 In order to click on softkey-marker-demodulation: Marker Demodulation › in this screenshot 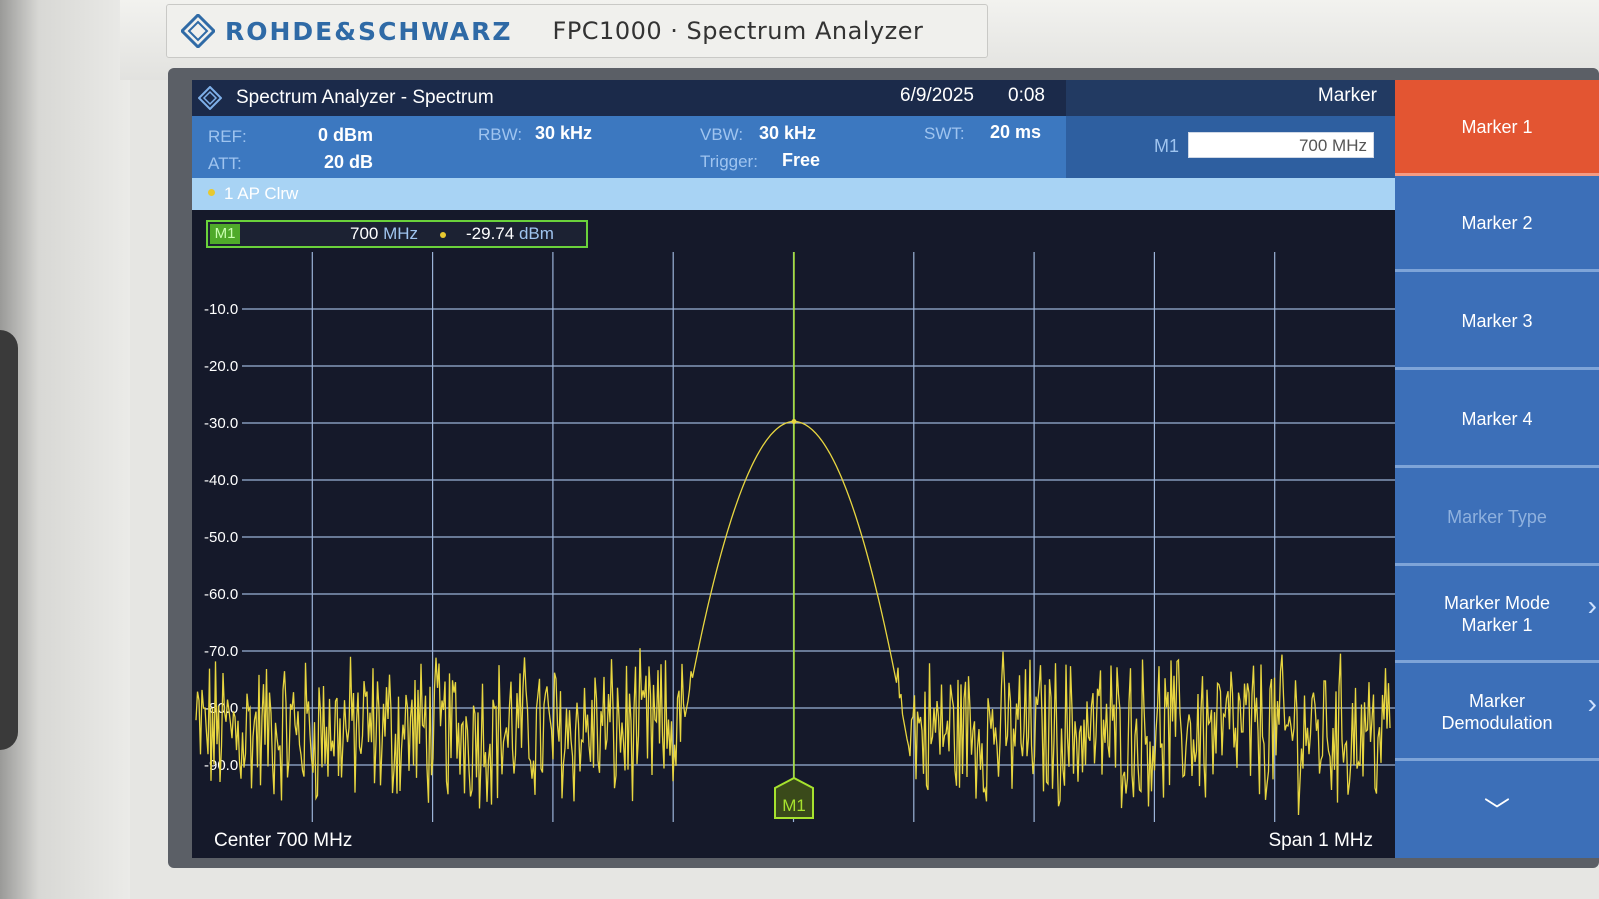, I will do `click(1497, 713)`.